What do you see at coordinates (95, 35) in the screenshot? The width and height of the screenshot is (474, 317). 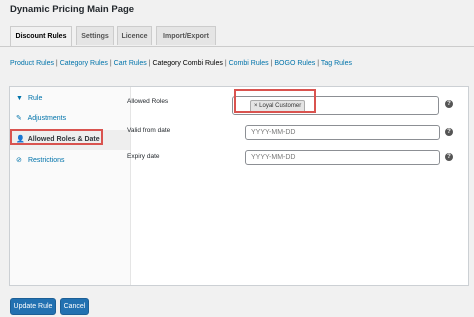 I see `tab-settings: Settings` at bounding box center [95, 35].